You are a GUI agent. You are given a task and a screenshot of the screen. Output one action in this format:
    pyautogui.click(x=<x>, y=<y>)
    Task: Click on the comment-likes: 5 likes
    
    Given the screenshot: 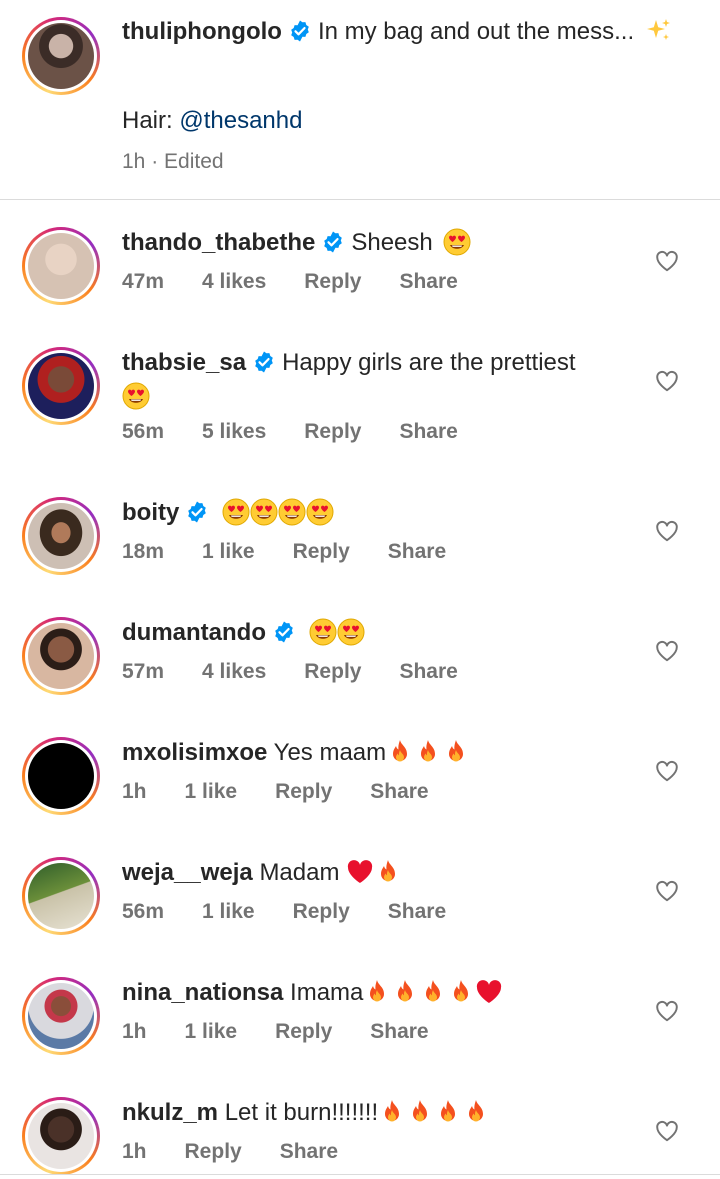 What is the action you would take?
    pyautogui.click(x=234, y=432)
    